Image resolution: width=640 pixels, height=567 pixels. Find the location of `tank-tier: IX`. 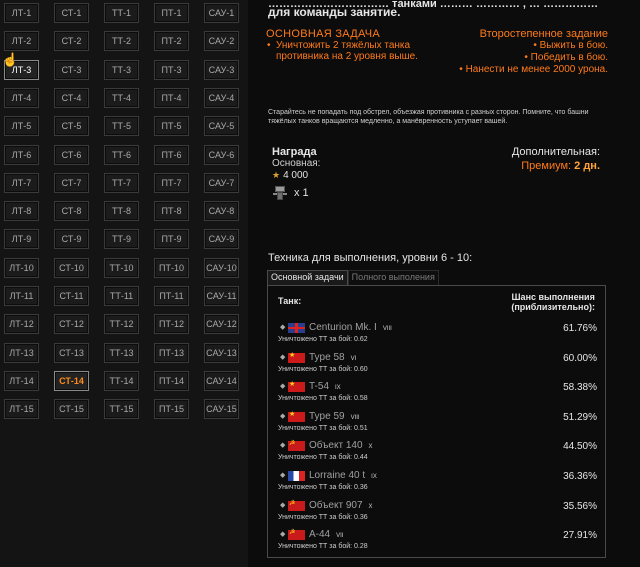

tank-tier: IX is located at coordinates (374, 477).